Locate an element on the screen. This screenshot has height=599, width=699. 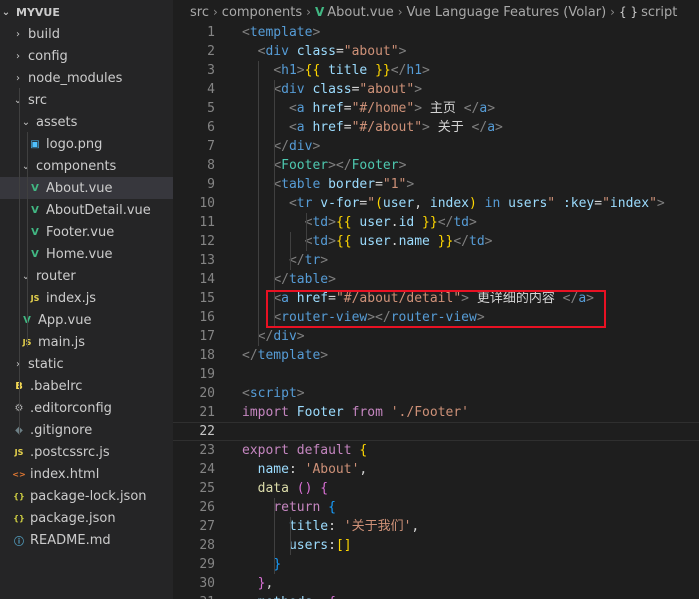
tree-file: V AboutDetail.vue is located at coordinates (86, 210).